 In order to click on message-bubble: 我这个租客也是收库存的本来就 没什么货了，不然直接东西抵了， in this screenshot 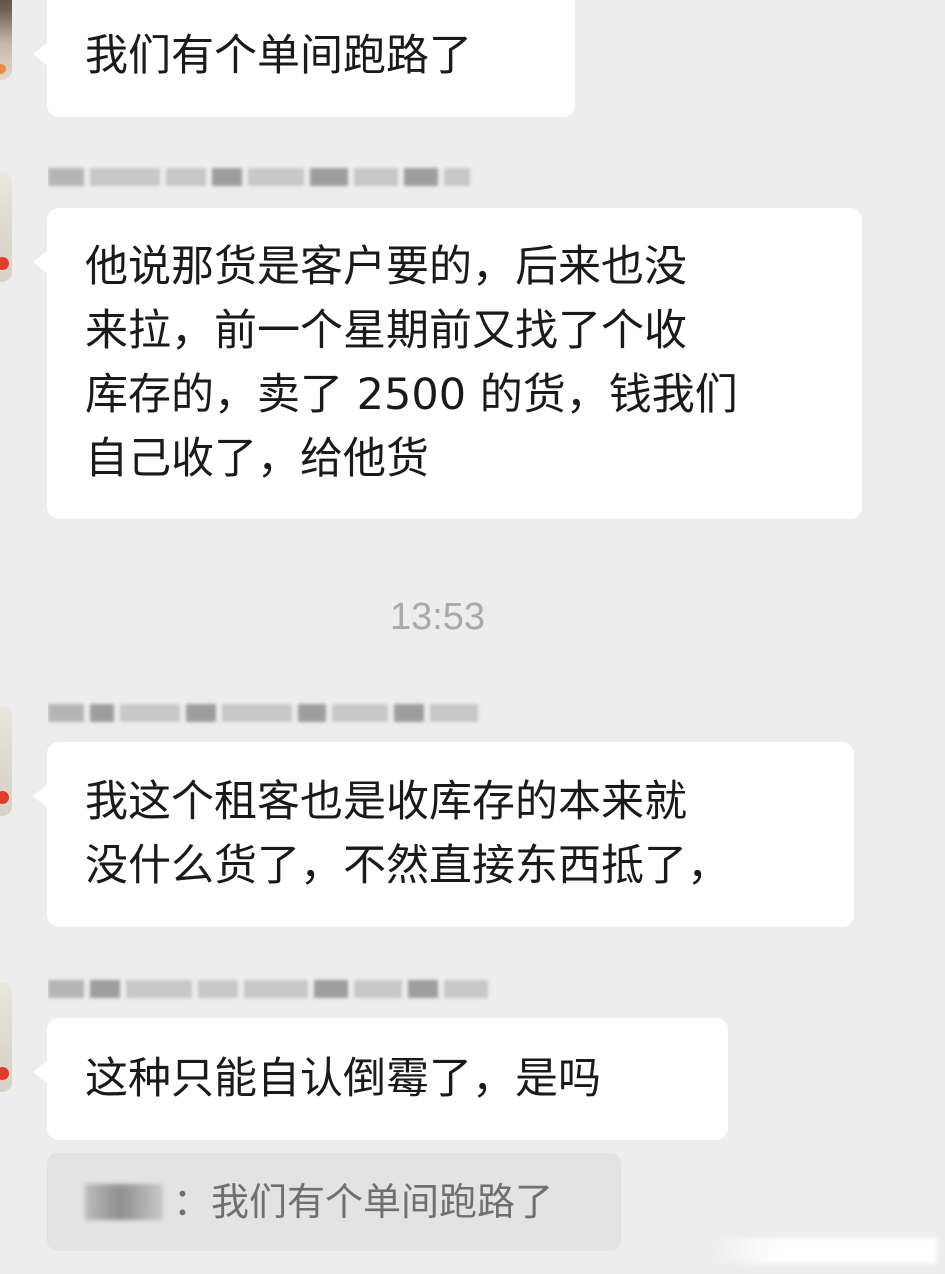, I will do `click(443, 834)`.